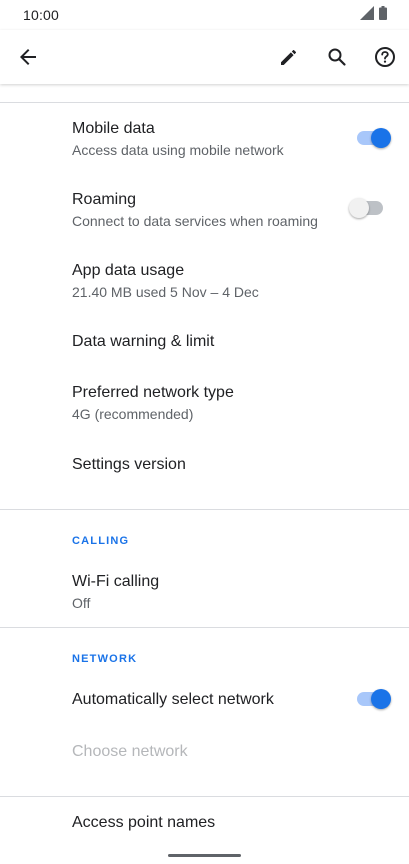 This screenshot has width=409, height=864. Describe the element at coordinates (81, 603) in the screenshot. I see `wifi-calling-subtitle: Off` at that location.